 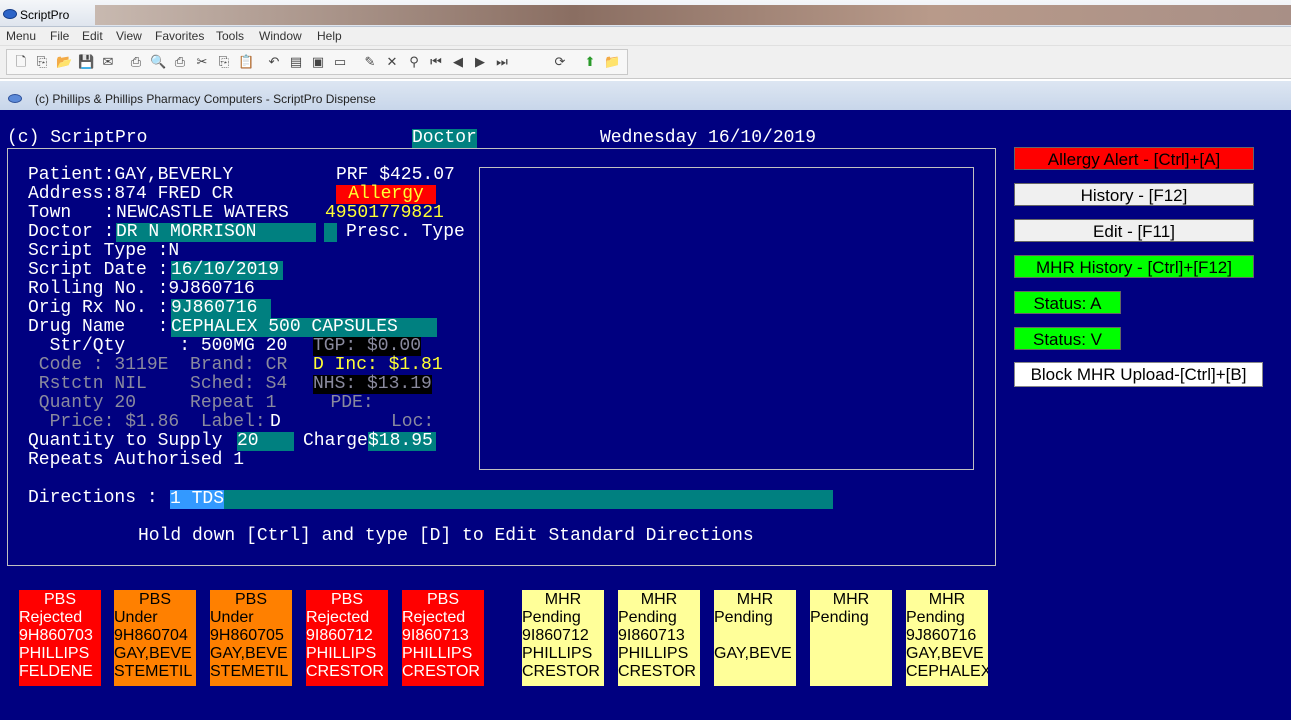 I want to click on tile-patient: PHILLIPS, so click(x=341, y=653).